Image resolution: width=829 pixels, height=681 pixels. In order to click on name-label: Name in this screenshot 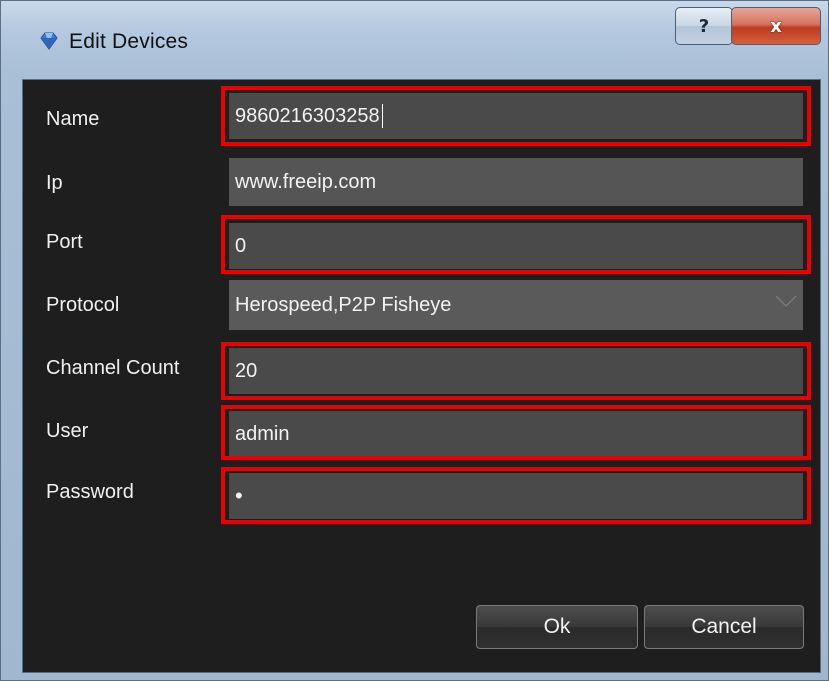, I will do `click(73, 119)`.